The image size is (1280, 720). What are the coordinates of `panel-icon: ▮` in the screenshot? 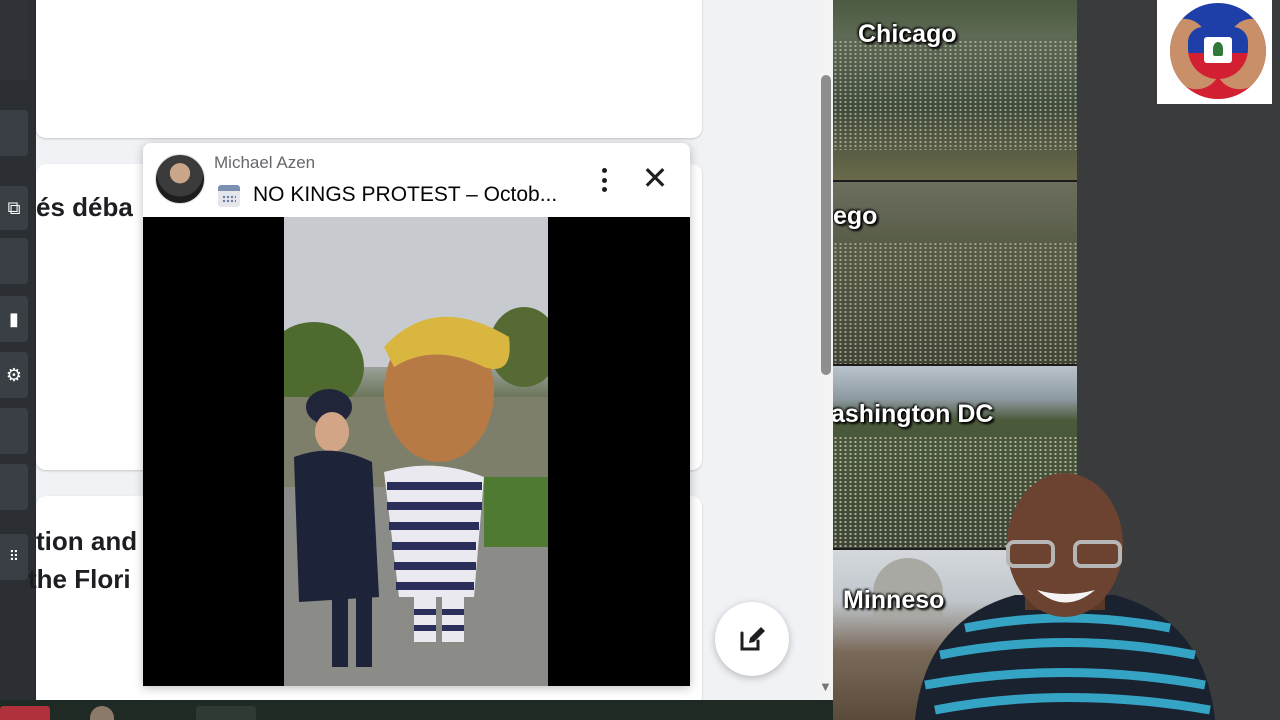 It's located at (14, 319).